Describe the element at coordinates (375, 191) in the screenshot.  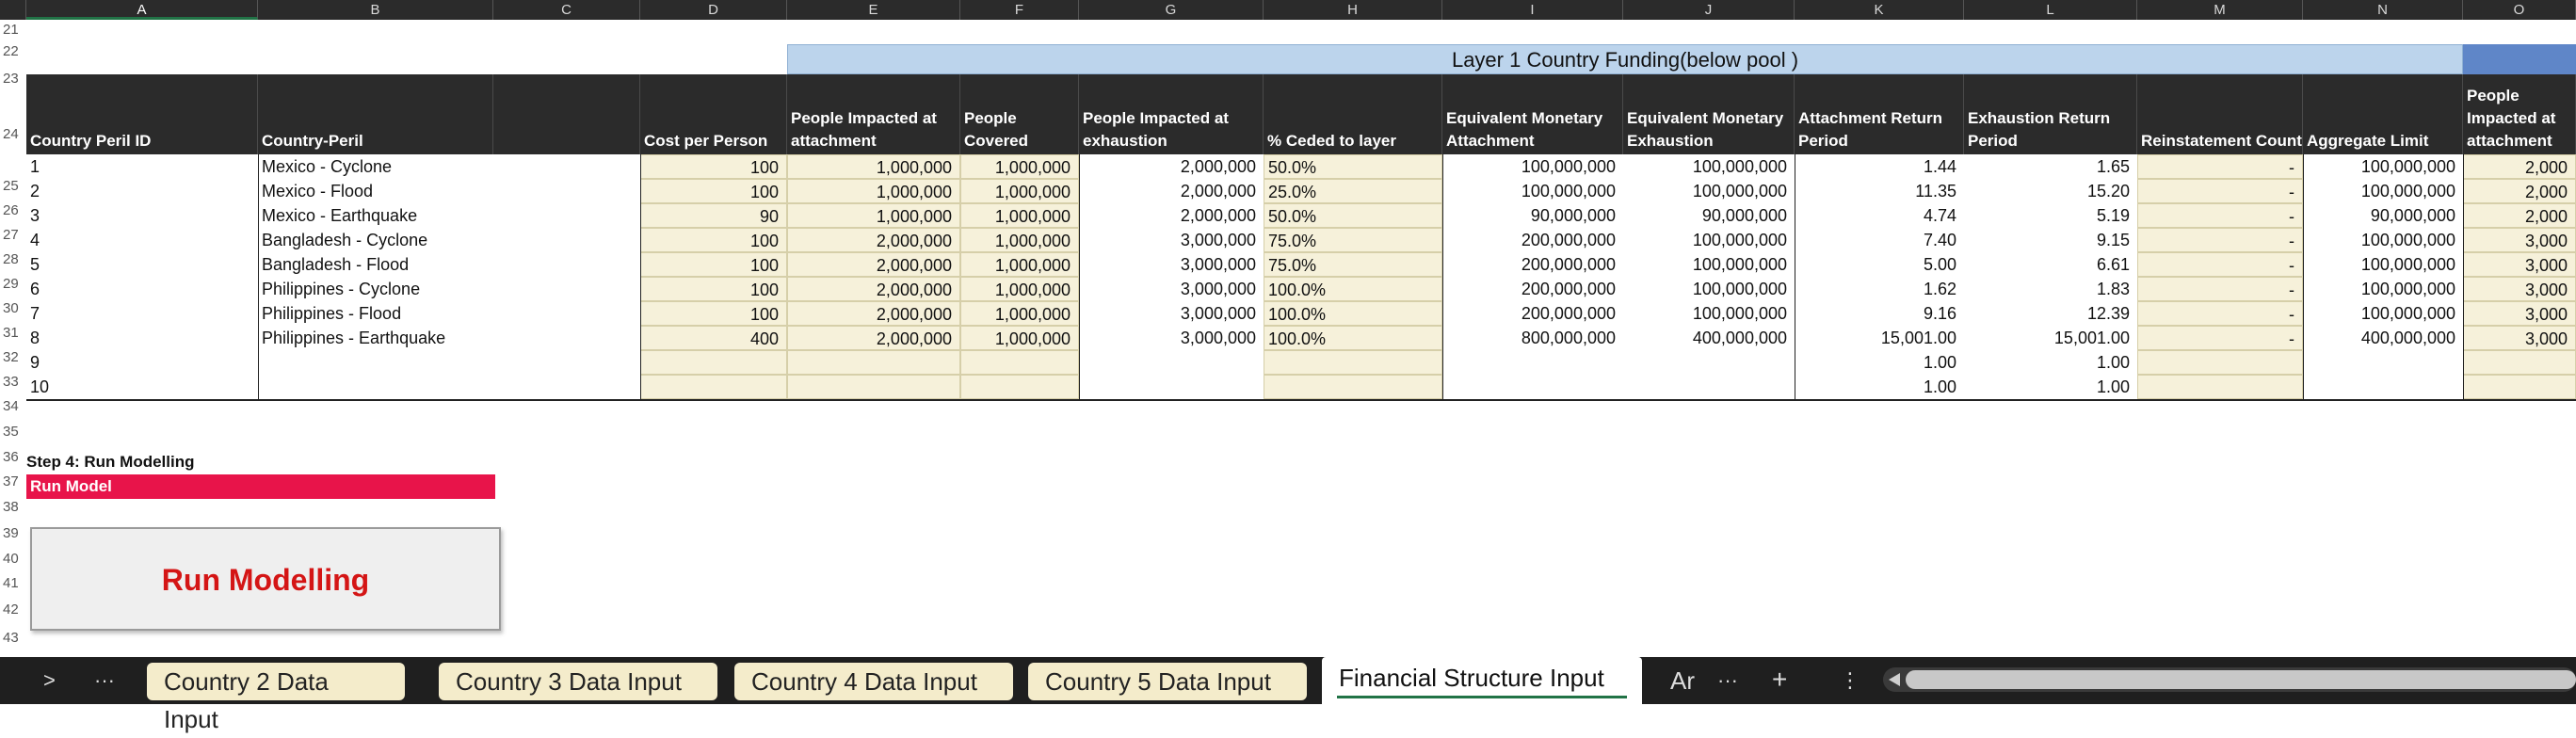
I see `cell-country-peril: Mexico - Flood` at that location.